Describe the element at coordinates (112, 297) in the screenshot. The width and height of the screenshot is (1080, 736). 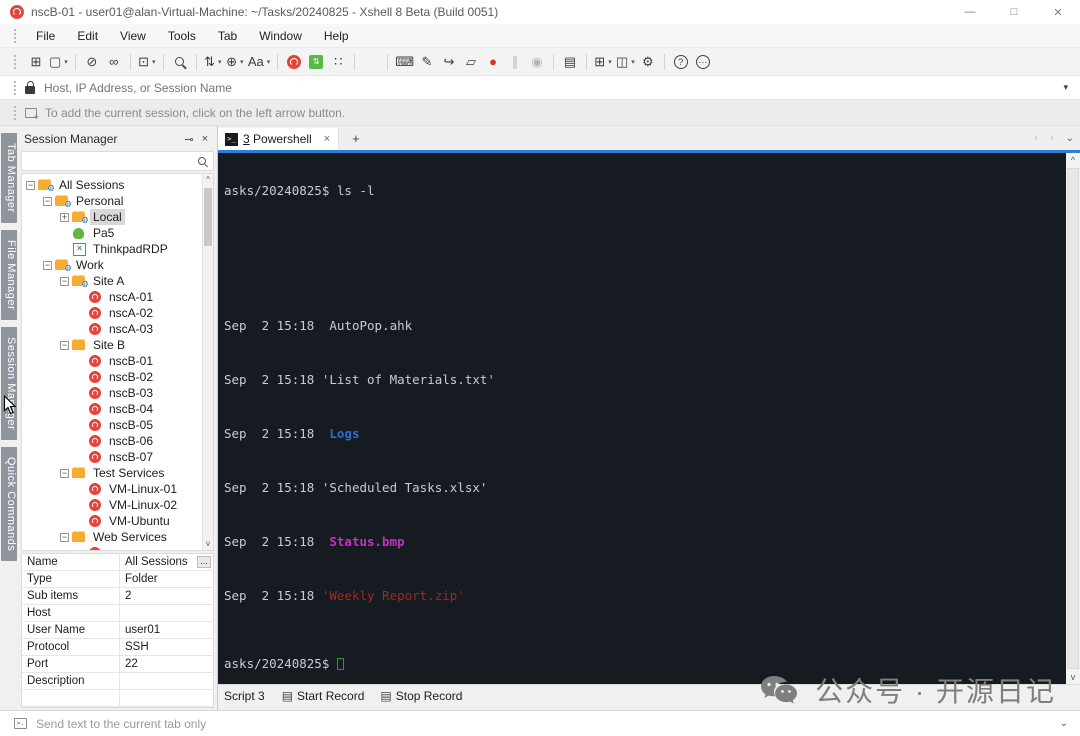
I see `tree-item: nscA-01` at that location.